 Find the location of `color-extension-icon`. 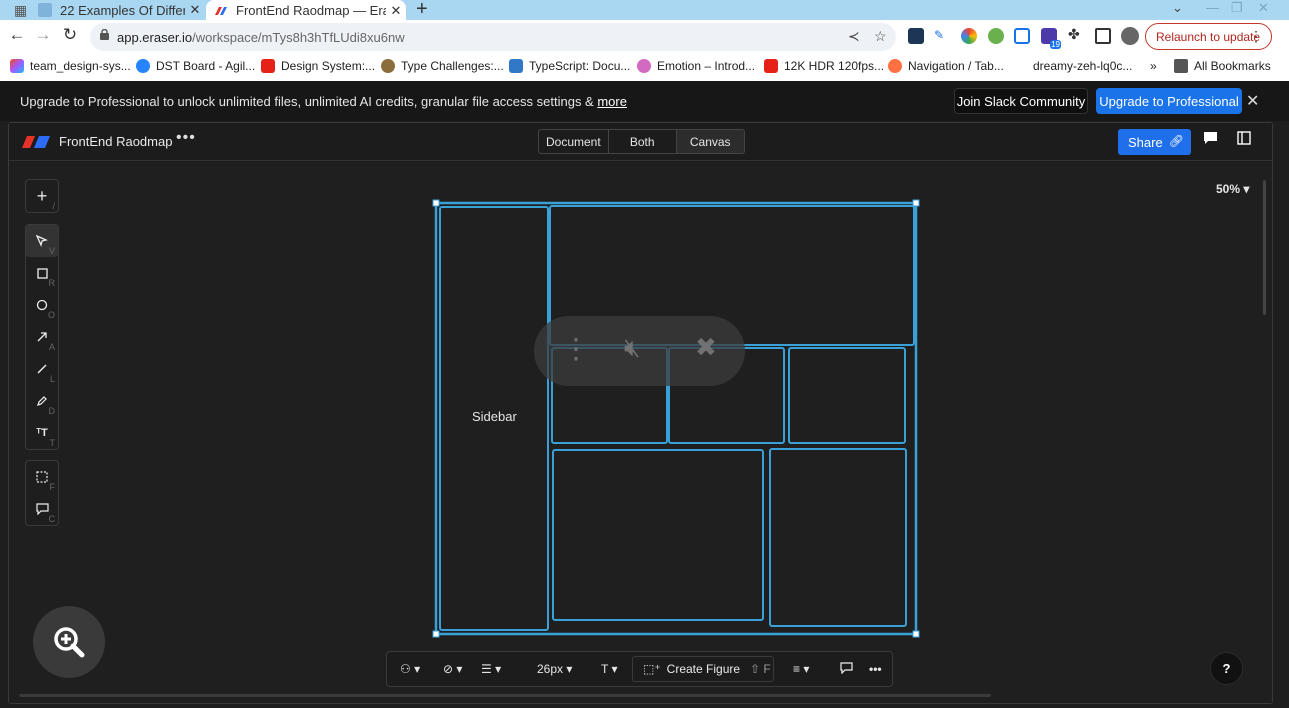

color-extension-icon is located at coordinates (969, 36).